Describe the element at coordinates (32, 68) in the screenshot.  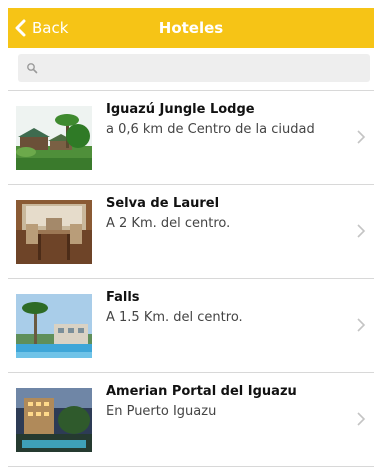
I see `search-icon` at that location.